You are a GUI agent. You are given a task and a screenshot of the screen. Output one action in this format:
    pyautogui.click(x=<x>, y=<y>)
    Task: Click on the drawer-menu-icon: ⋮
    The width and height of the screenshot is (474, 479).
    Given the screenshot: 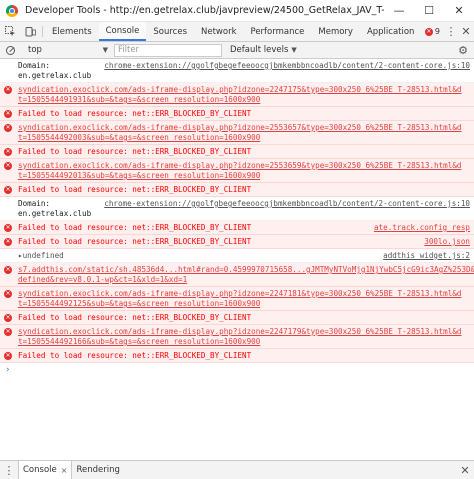 What is the action you would take?
    pyautogui.click(x=9, y=470)
    